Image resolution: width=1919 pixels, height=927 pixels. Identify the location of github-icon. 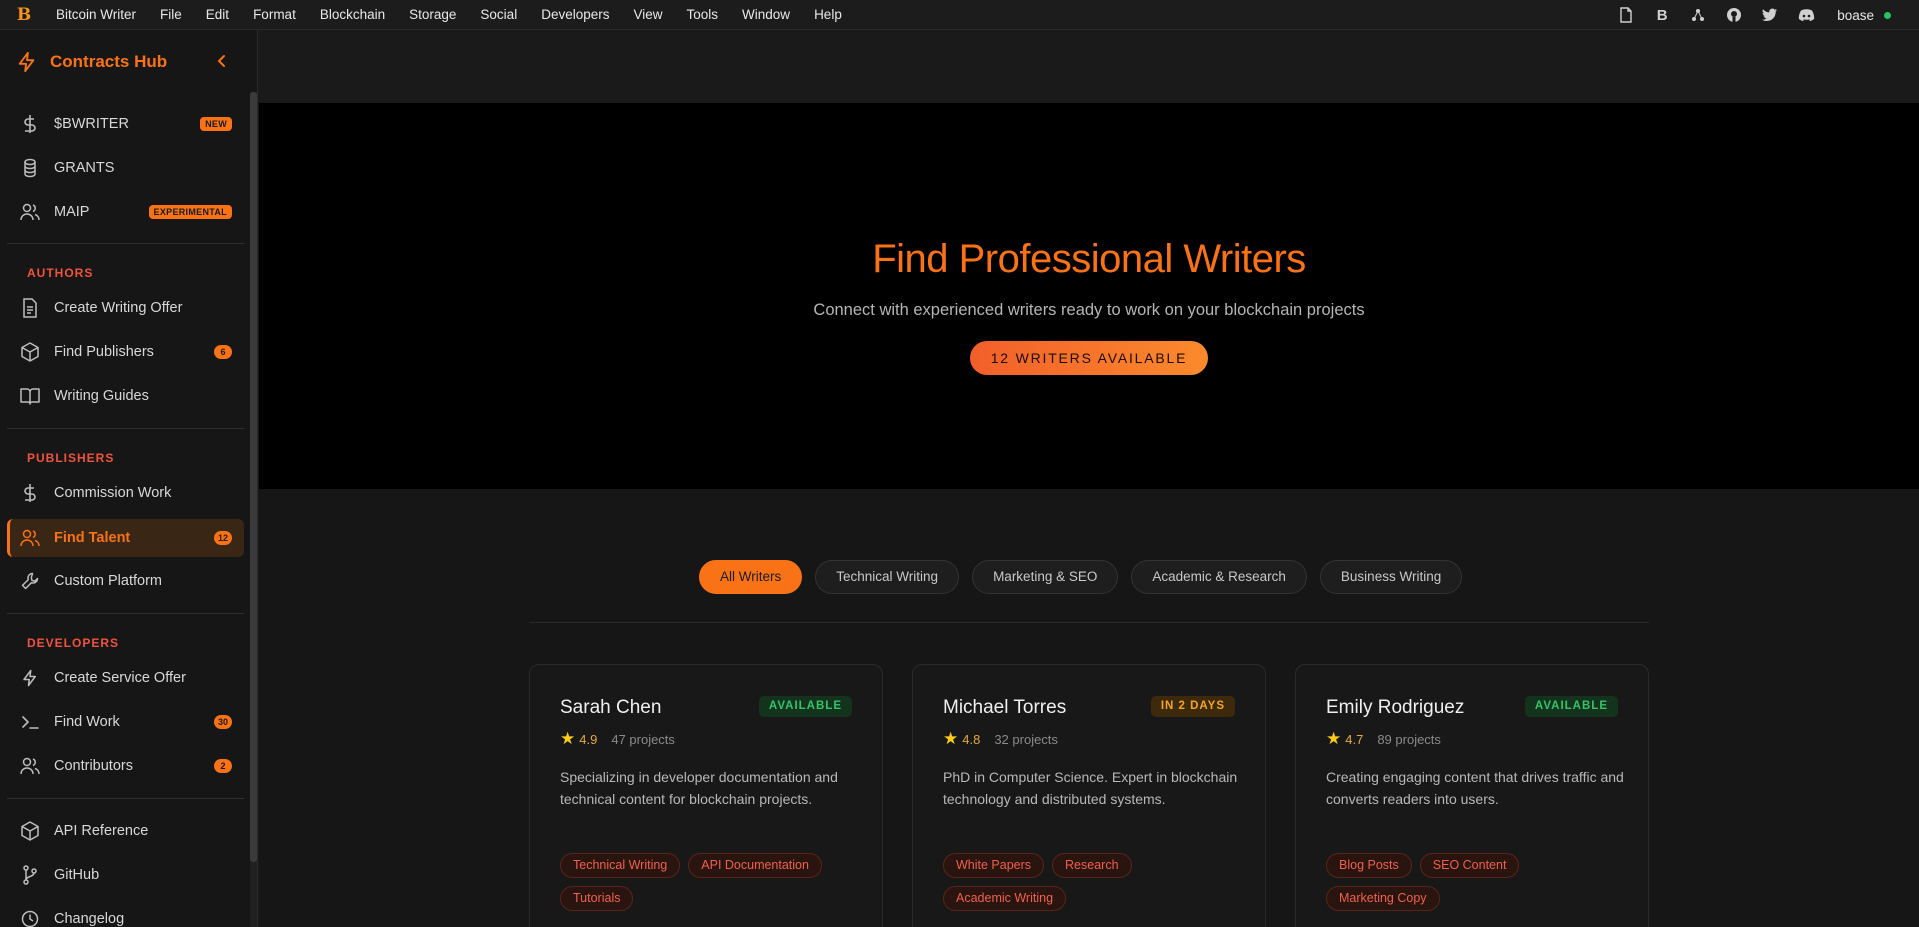
(1734, 15).